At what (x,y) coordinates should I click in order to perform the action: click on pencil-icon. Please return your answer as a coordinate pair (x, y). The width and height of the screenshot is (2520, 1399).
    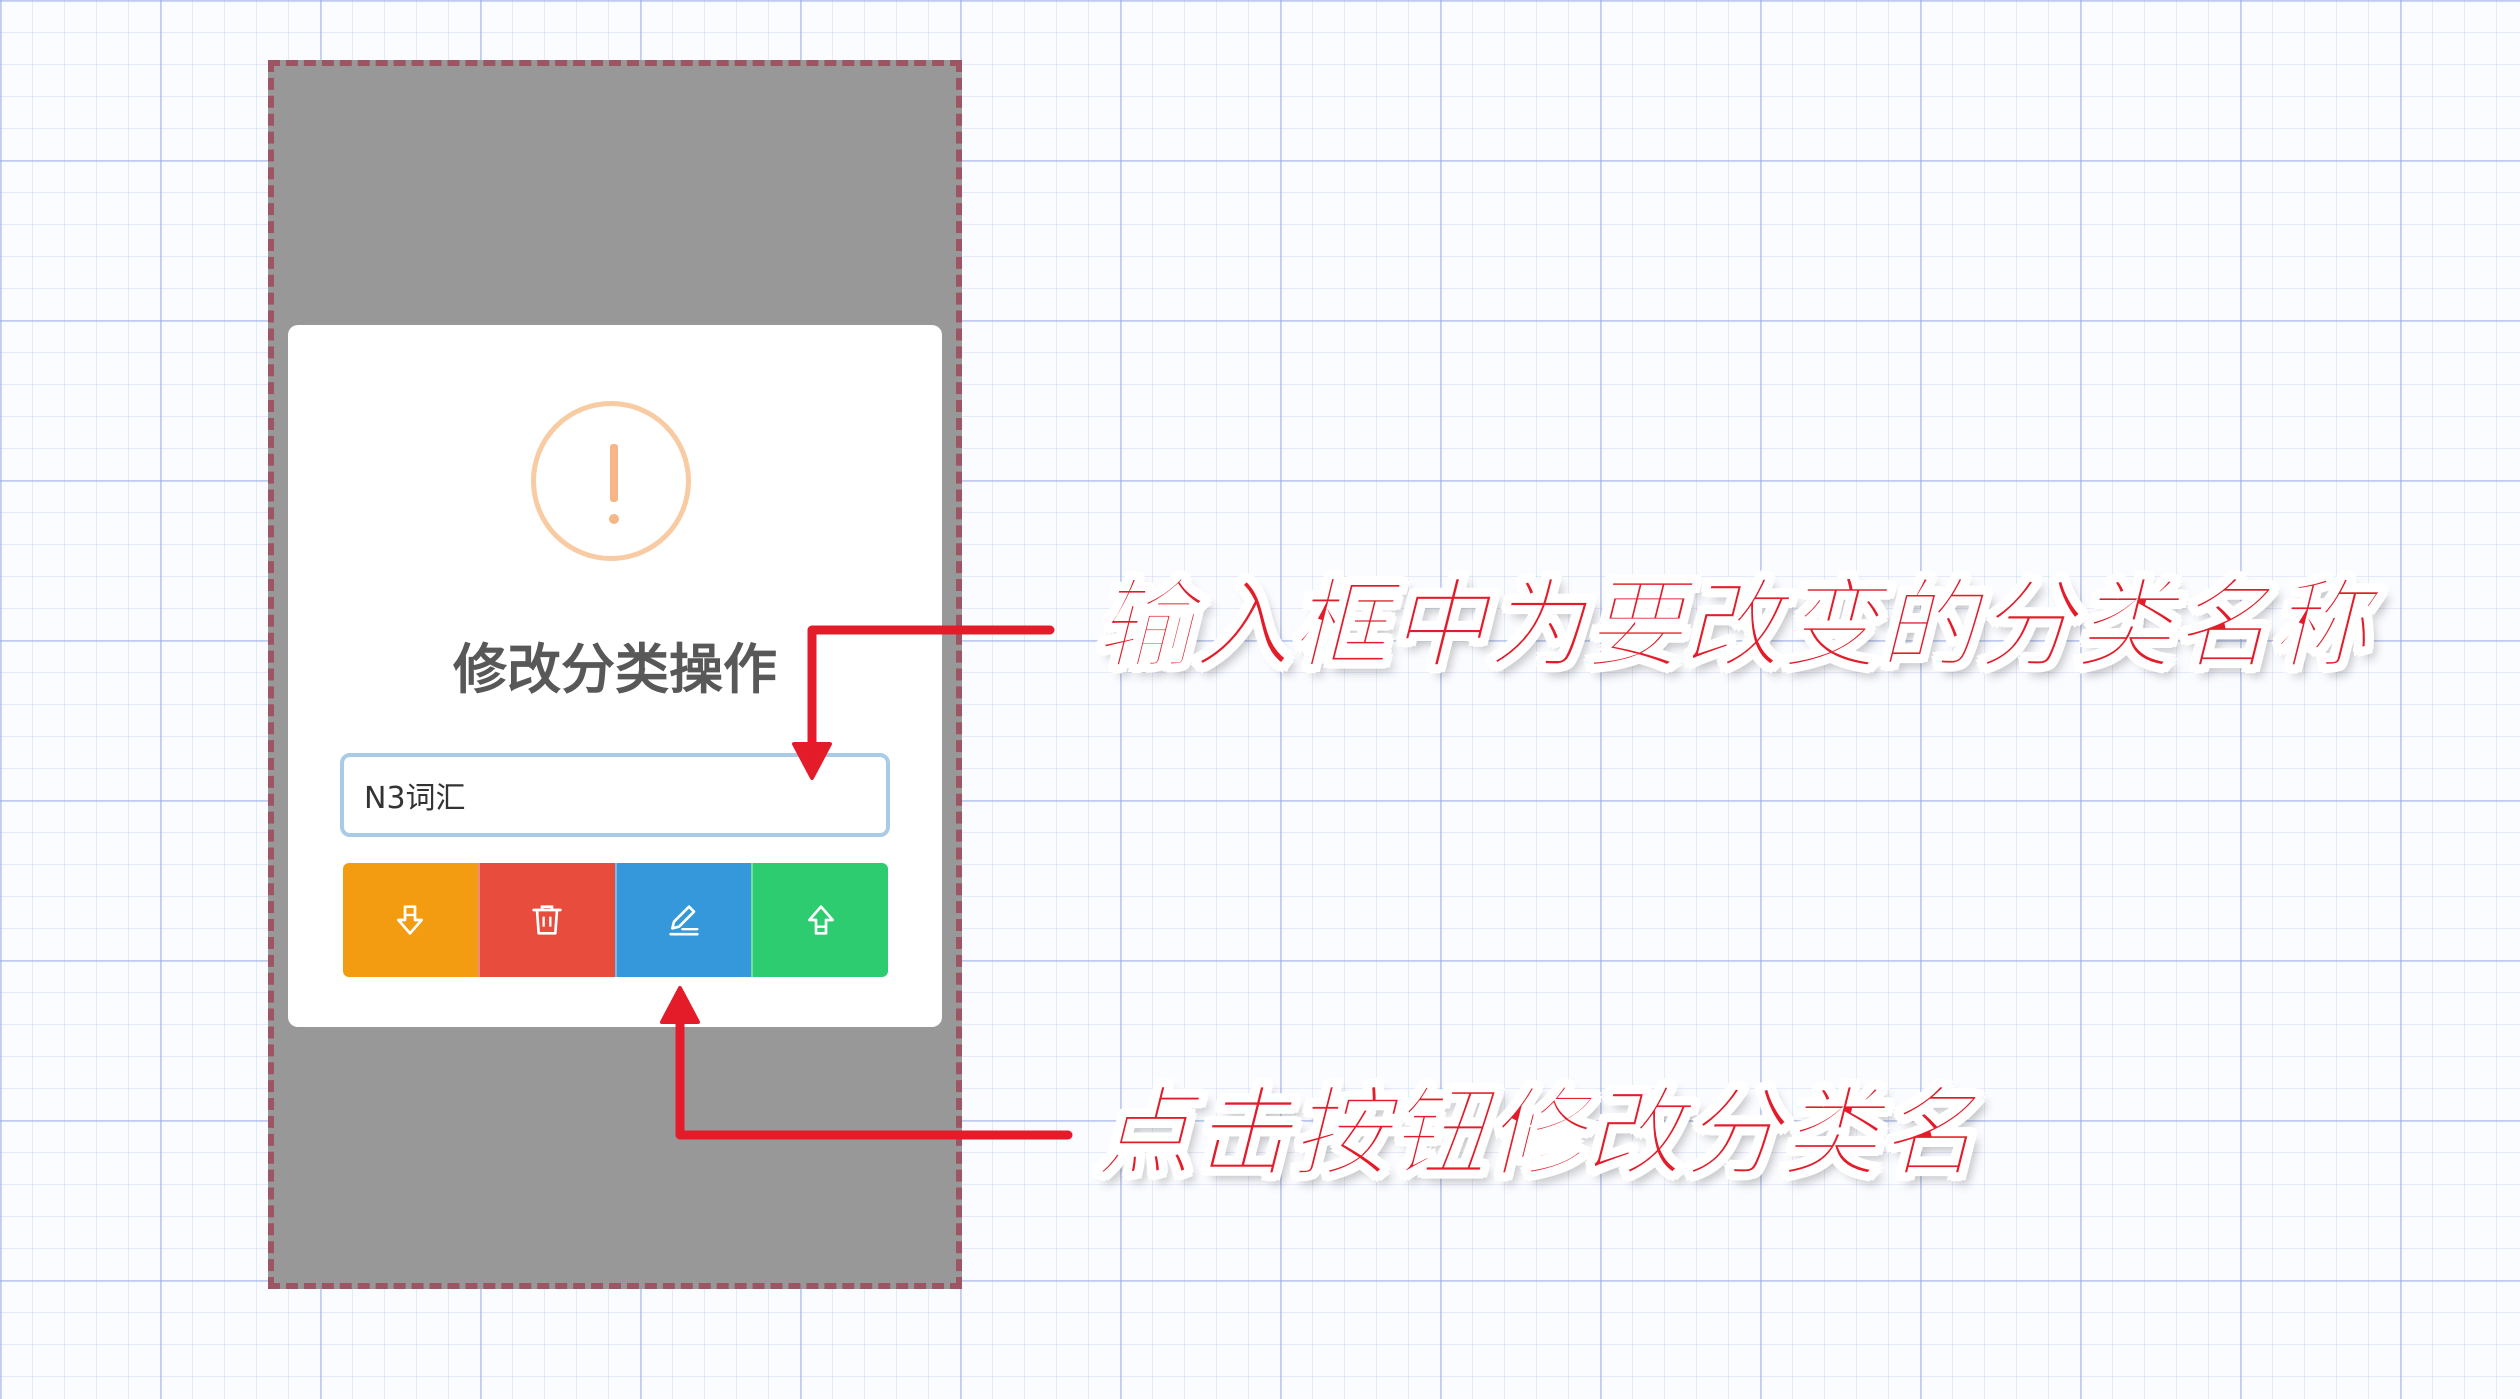
    Looking at the image, I should click on (684, 920).